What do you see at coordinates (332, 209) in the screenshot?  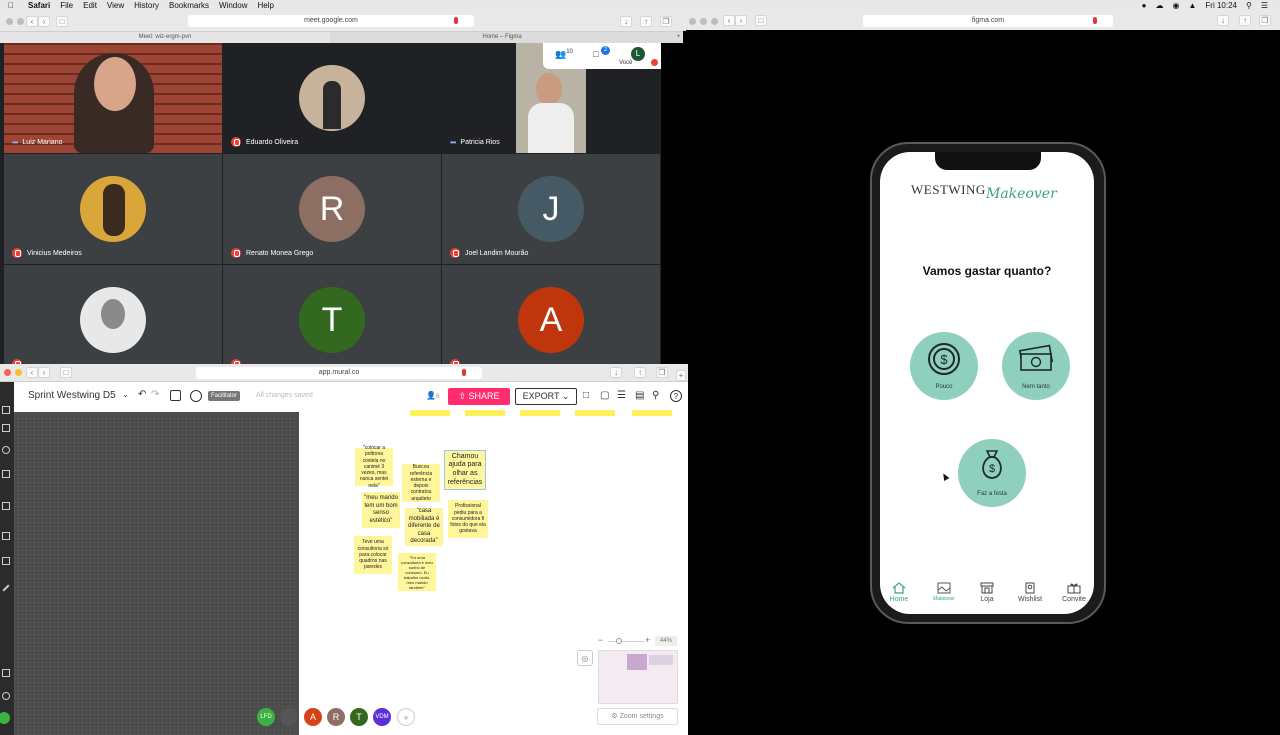 I see `participant-tile: R Renato Monea Grego` at bounding box center [332, 209].